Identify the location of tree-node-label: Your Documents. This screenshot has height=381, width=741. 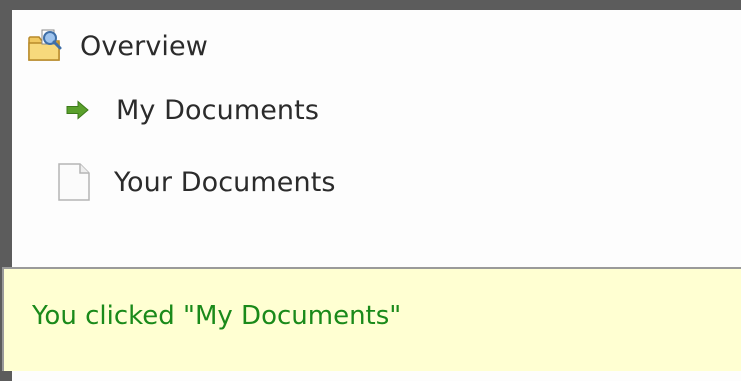
(225, 182).